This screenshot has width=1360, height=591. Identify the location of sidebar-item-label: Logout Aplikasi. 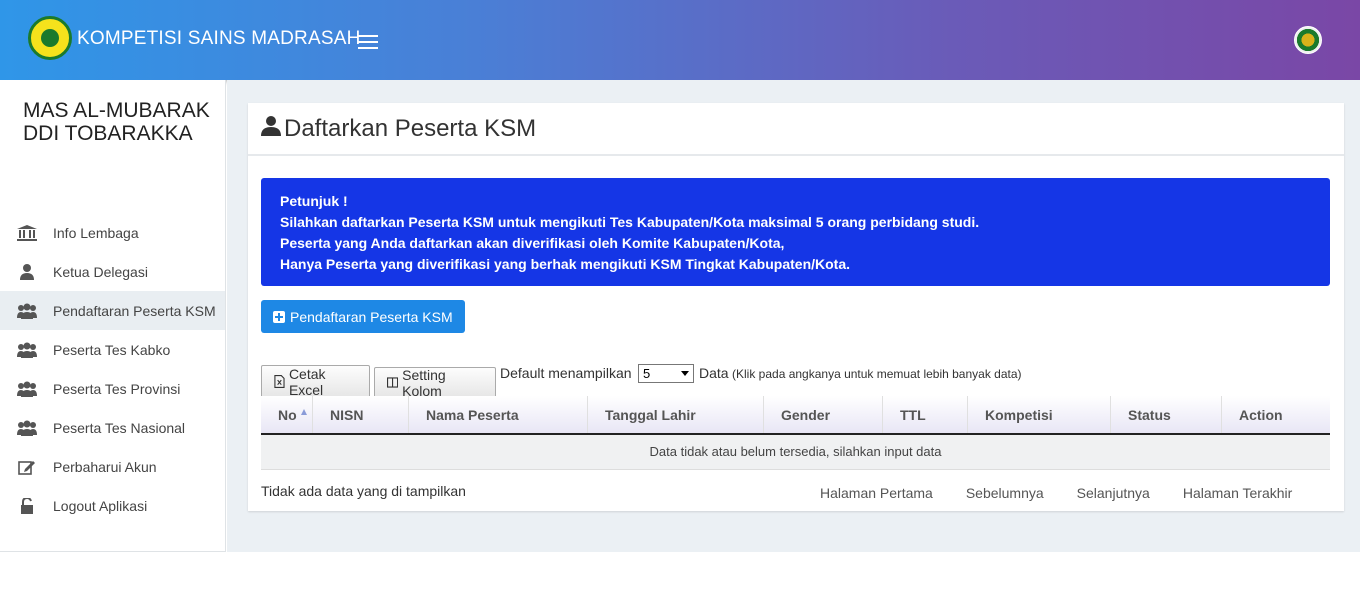
(100, 505).